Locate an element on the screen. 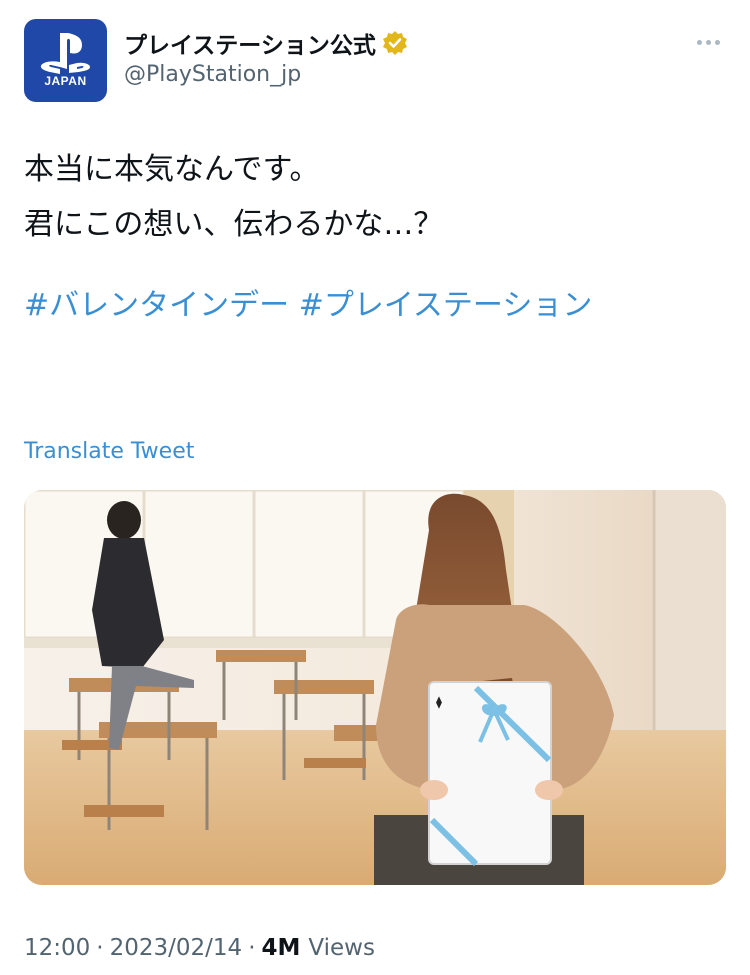 The width and height of the screenshot is (750, 975). hashtag-list: #バレンタインデー #プレイステーション is located at coordinates (374, 306).